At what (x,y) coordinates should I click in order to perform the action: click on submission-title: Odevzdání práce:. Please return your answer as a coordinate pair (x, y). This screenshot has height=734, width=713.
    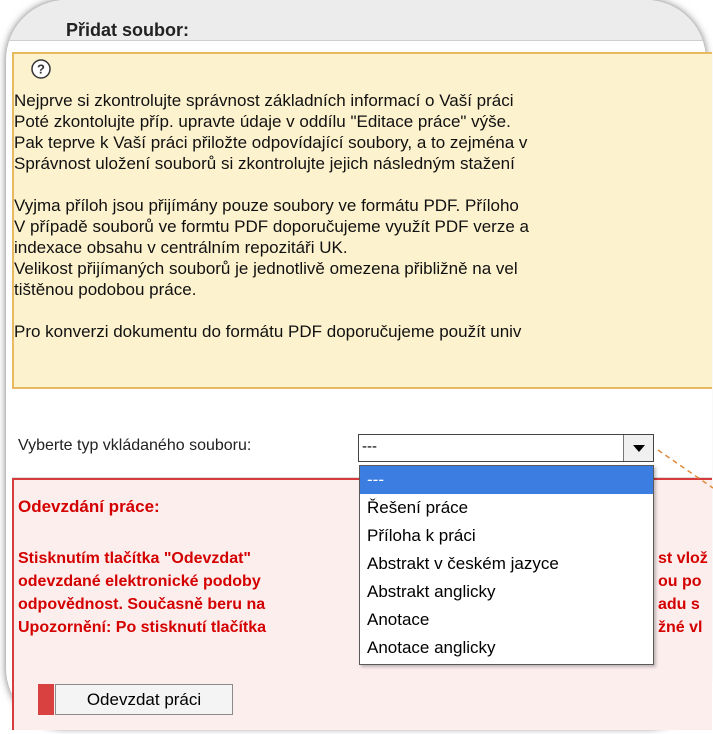
    Looking at the image, I should click on (89, 506).